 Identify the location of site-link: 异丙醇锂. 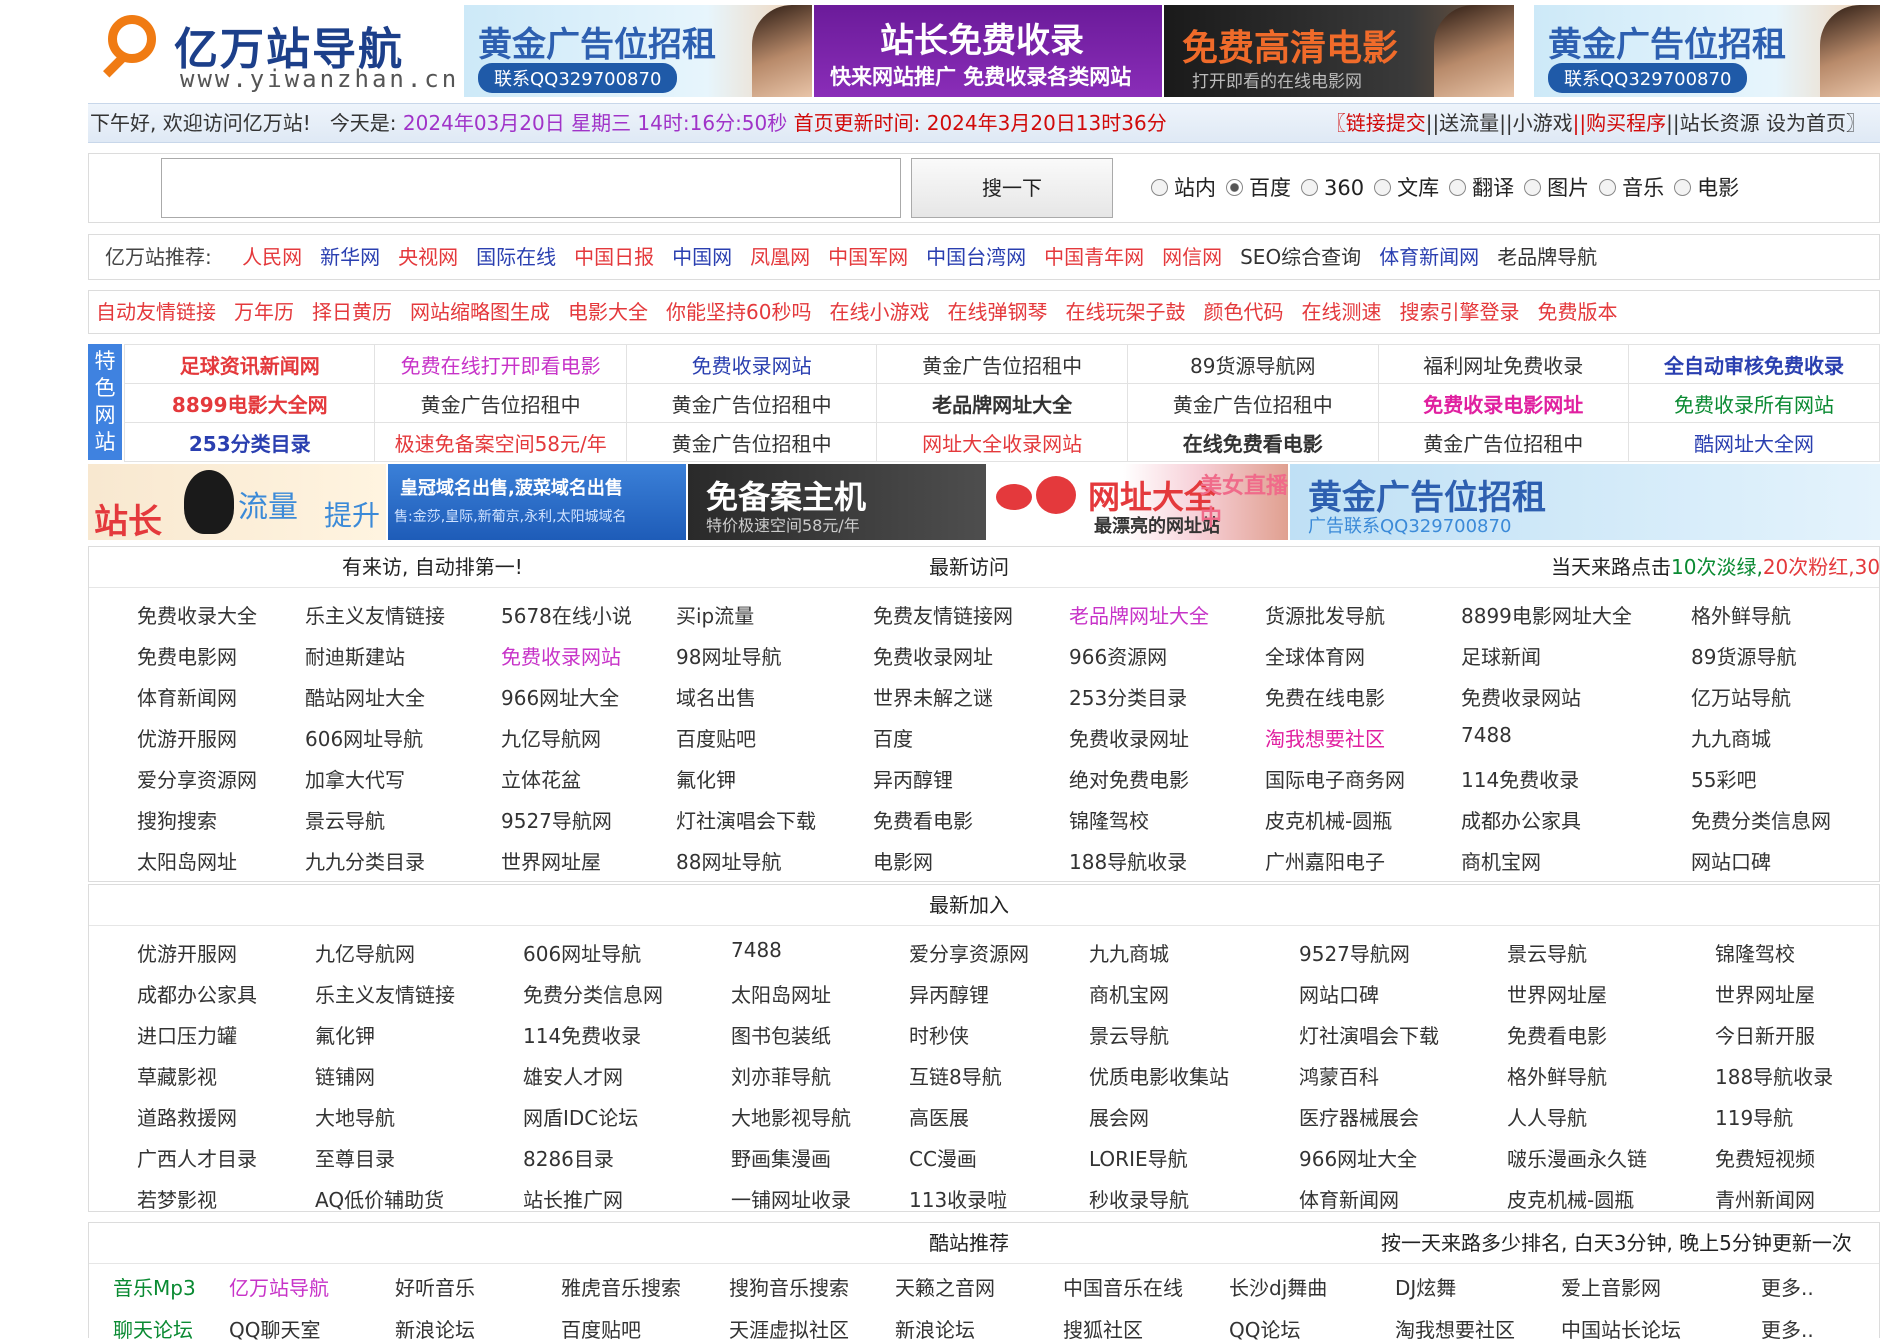
(949, 993).